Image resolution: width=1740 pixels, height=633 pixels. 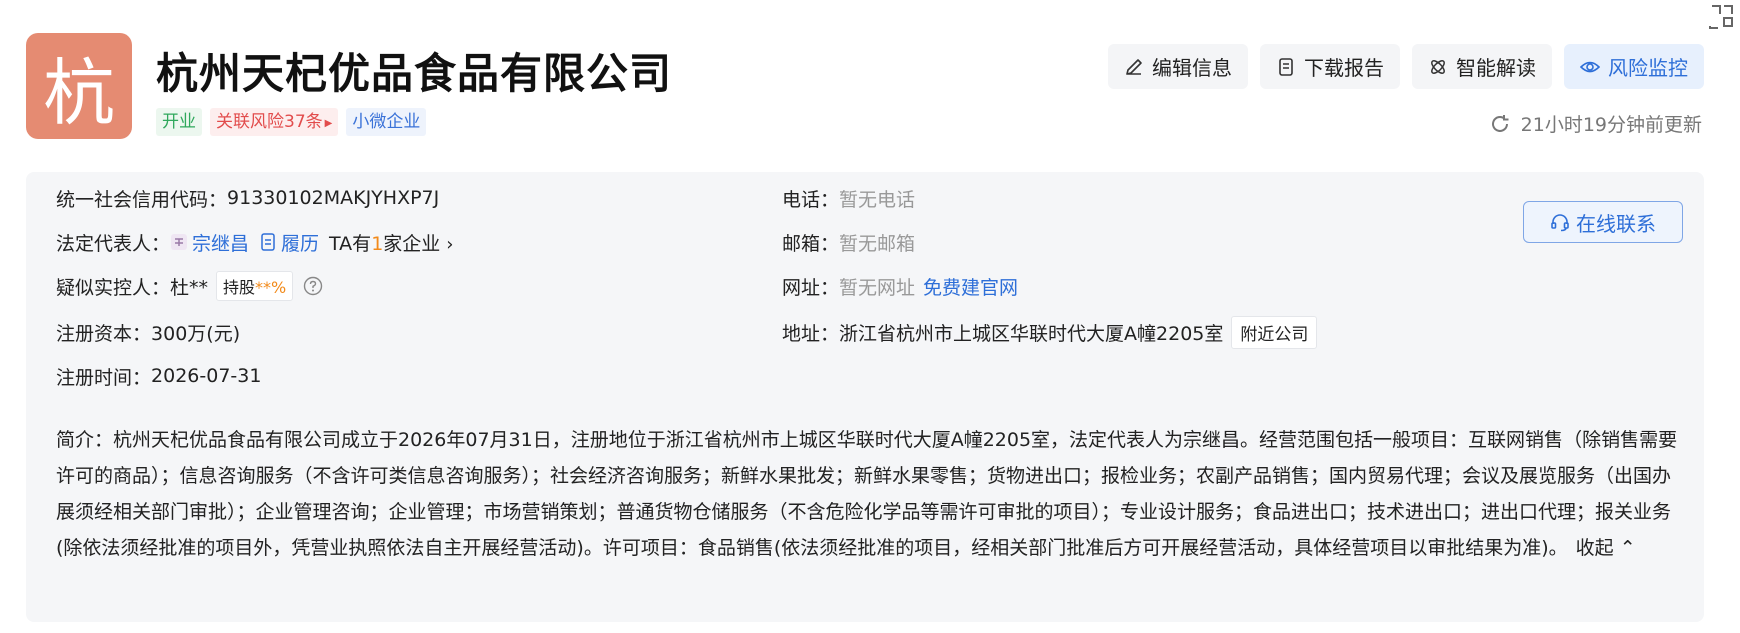 I want to click on website-row: 网址： 暂无网址 免费建官网, so click(x=900, y=286).